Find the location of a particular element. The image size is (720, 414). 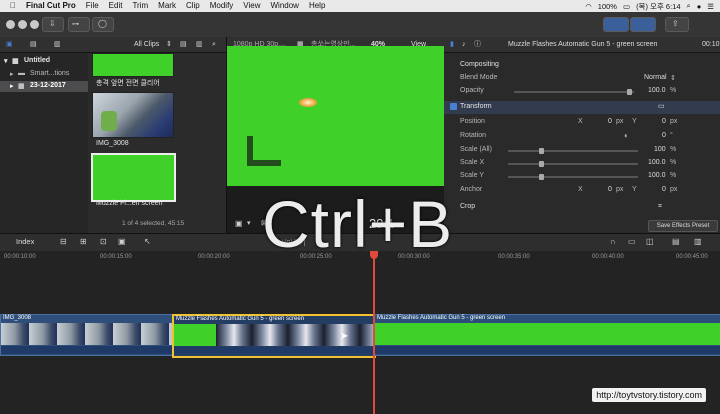

libraries-icon: ▣ is located at coordinates (9, 44).